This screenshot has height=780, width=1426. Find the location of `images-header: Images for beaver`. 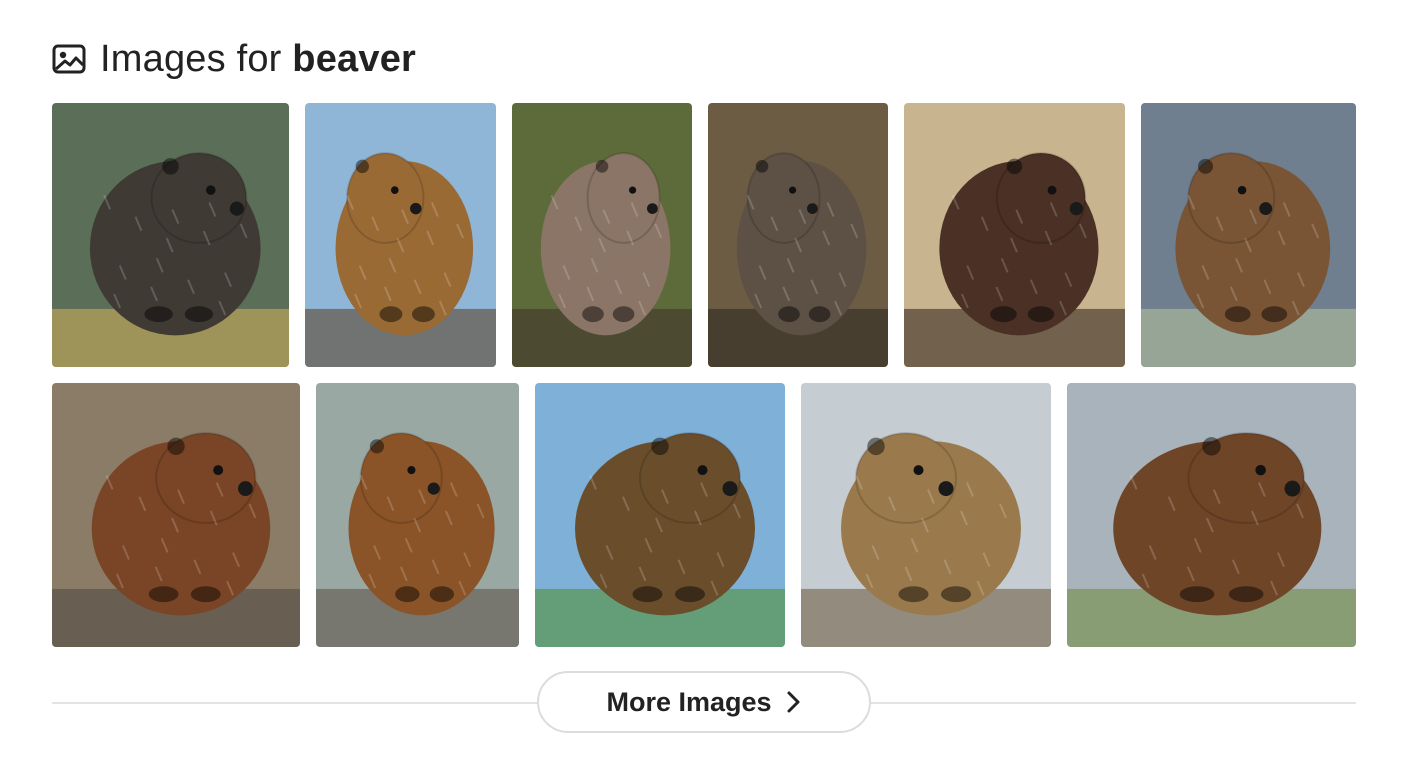

images-header: Images for beaver is located at coordinates (234, 59).